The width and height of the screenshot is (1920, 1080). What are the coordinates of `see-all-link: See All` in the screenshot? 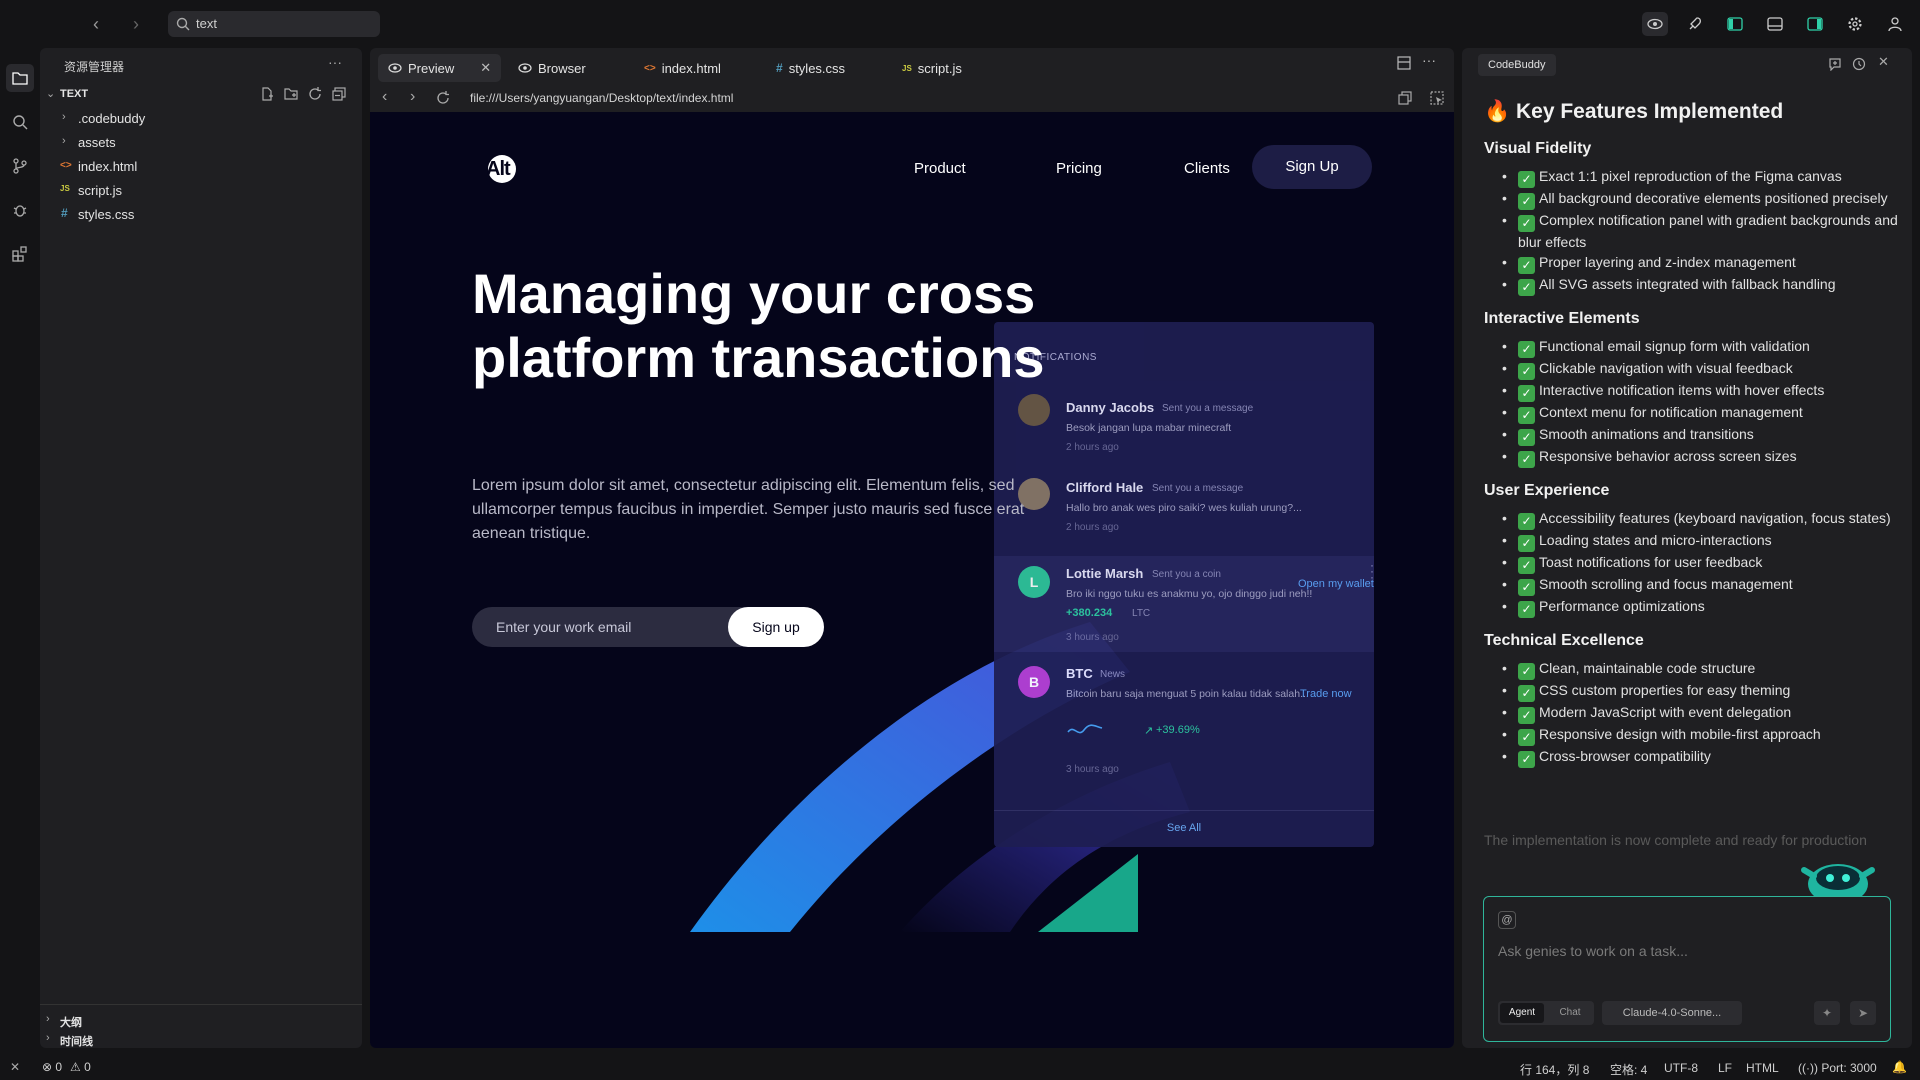 It's located at (1184, 828).